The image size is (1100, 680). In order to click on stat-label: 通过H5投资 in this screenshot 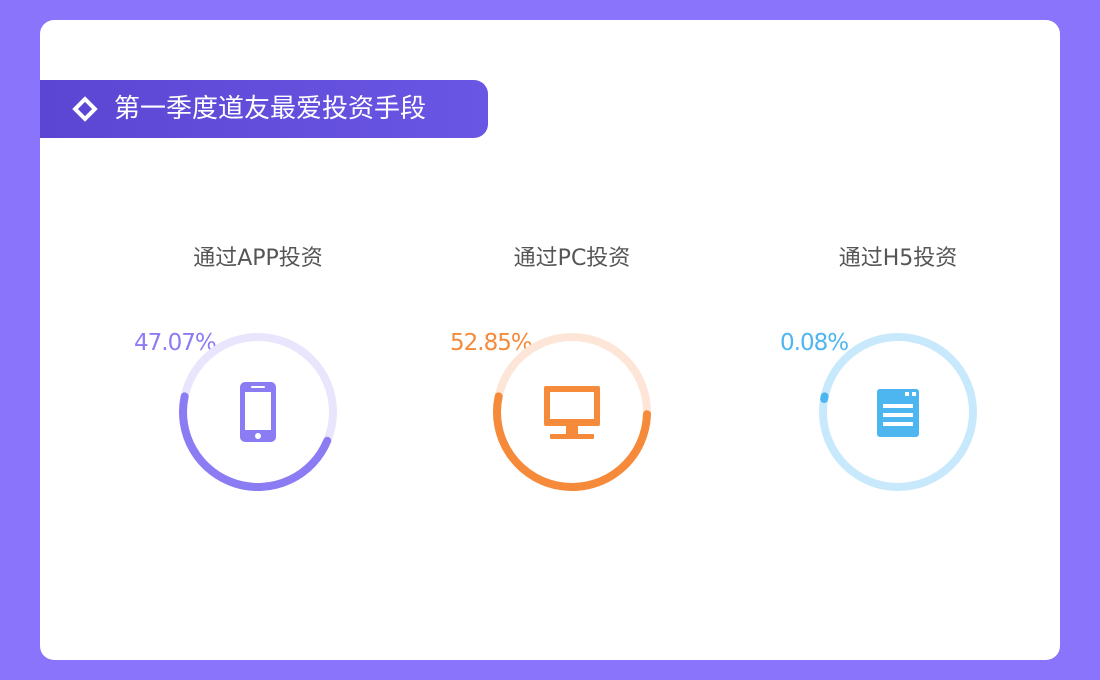, I will do `click(898, 258)`.